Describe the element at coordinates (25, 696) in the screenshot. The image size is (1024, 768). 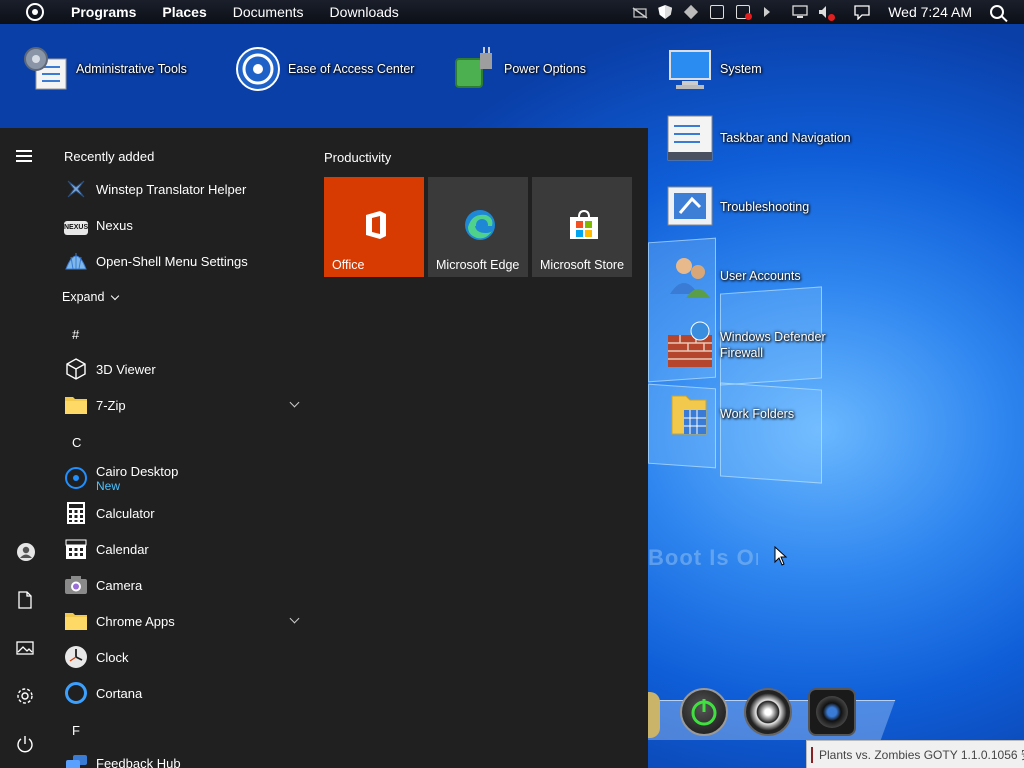
I see `settings-gear-icon` at that location.